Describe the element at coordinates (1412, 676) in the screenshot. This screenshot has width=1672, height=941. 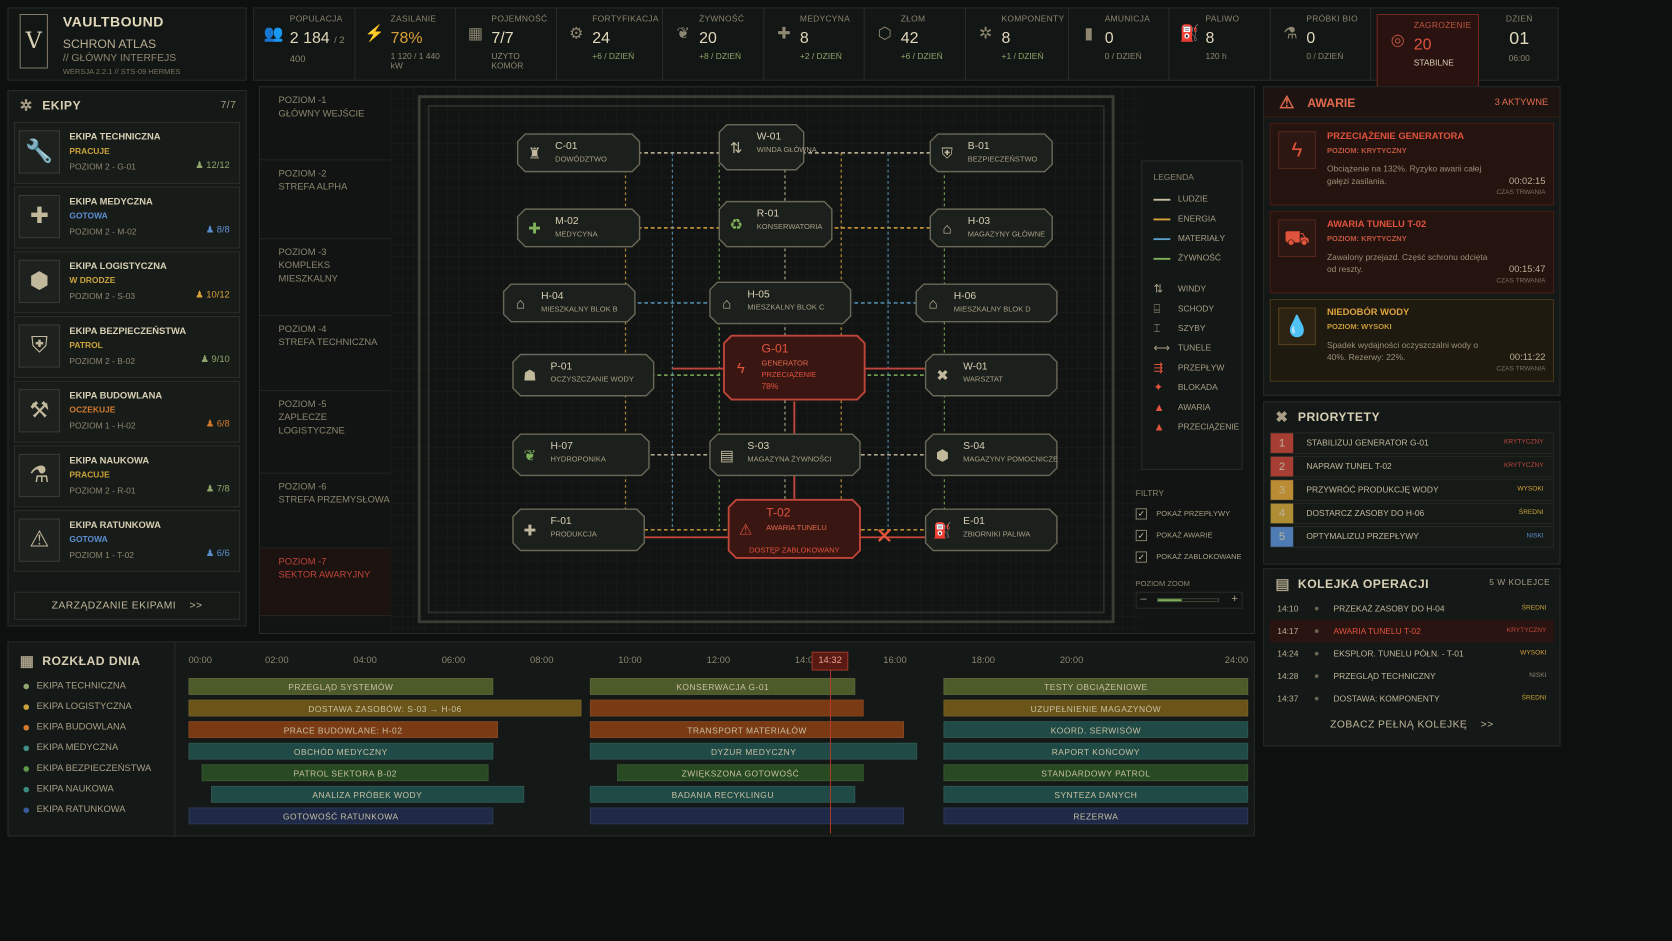
I see `queue-item: 14:28 PRZEGLĄD TECHNICZNY NISKI` at that location.